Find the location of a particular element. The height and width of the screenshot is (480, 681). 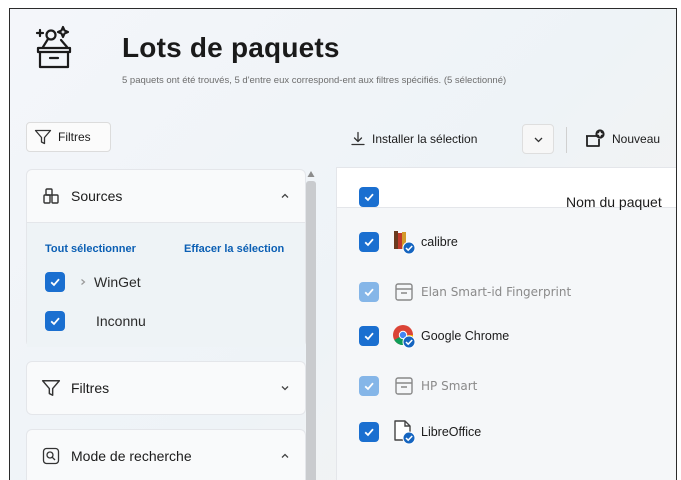

select-all-checkbox is located at coordinates (369, 197).